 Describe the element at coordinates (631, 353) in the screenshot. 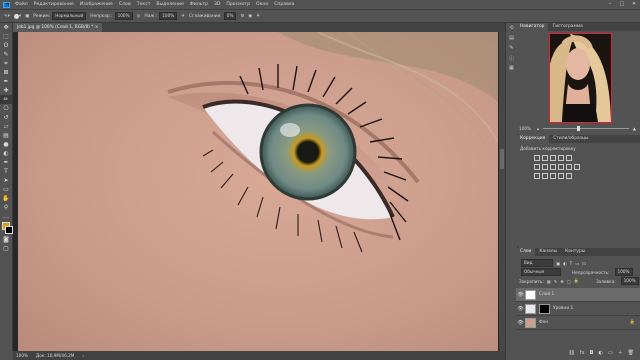

I see `delete-layer-icon: 🗑` at that location.